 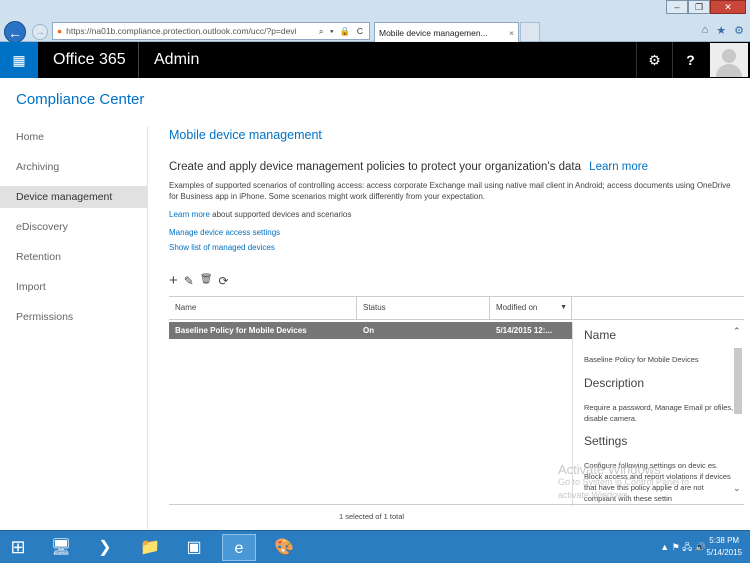 What do you see at coordinates (600, 335) in the screenshot?
I see `details-name-heading: Name` at bounding box center [600, 335].